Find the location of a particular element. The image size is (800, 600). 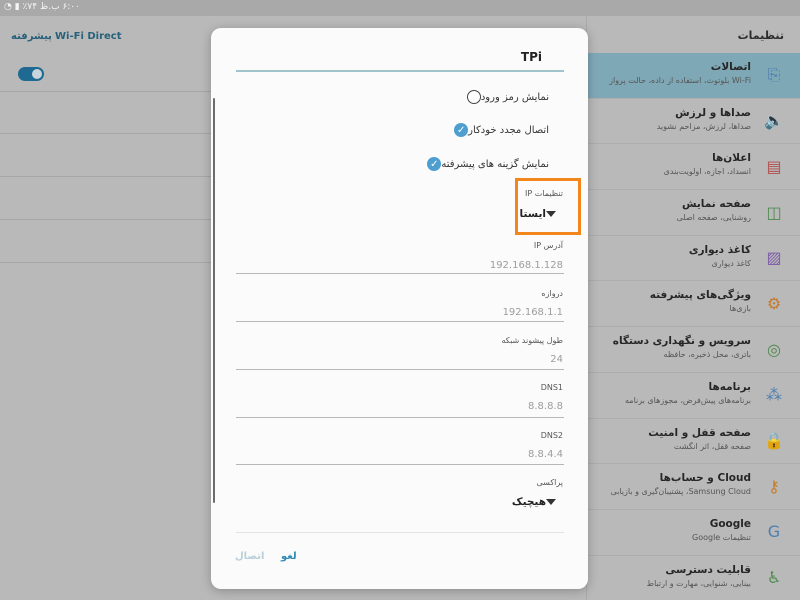

auto-reconnect-checkbox: ✓ اتصال مجدد خودکار is located at coordinates (508, 130).